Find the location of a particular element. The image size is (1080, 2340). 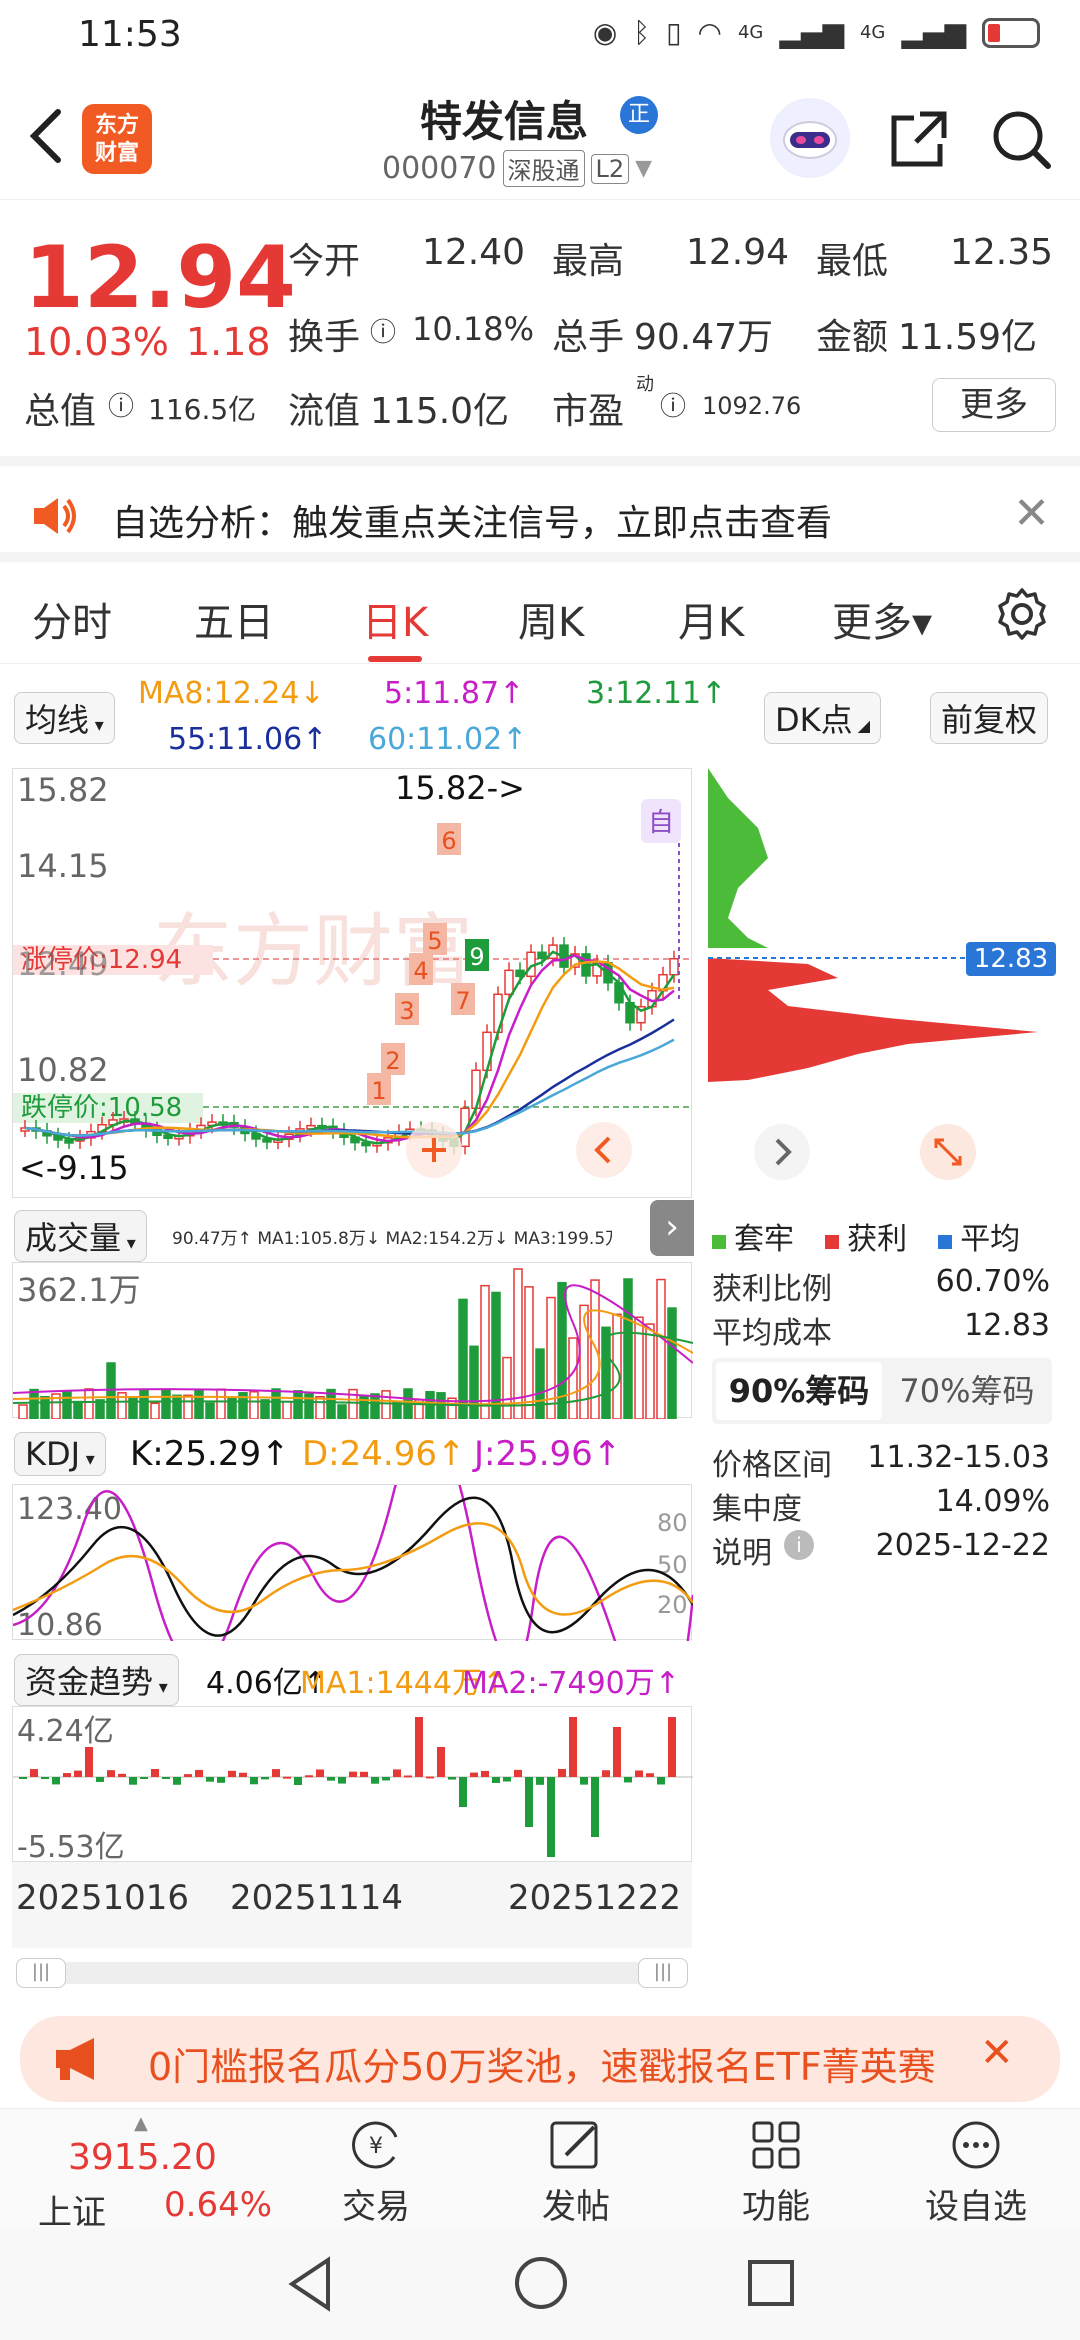

plus-icon is located at coordinates (434, 1150).